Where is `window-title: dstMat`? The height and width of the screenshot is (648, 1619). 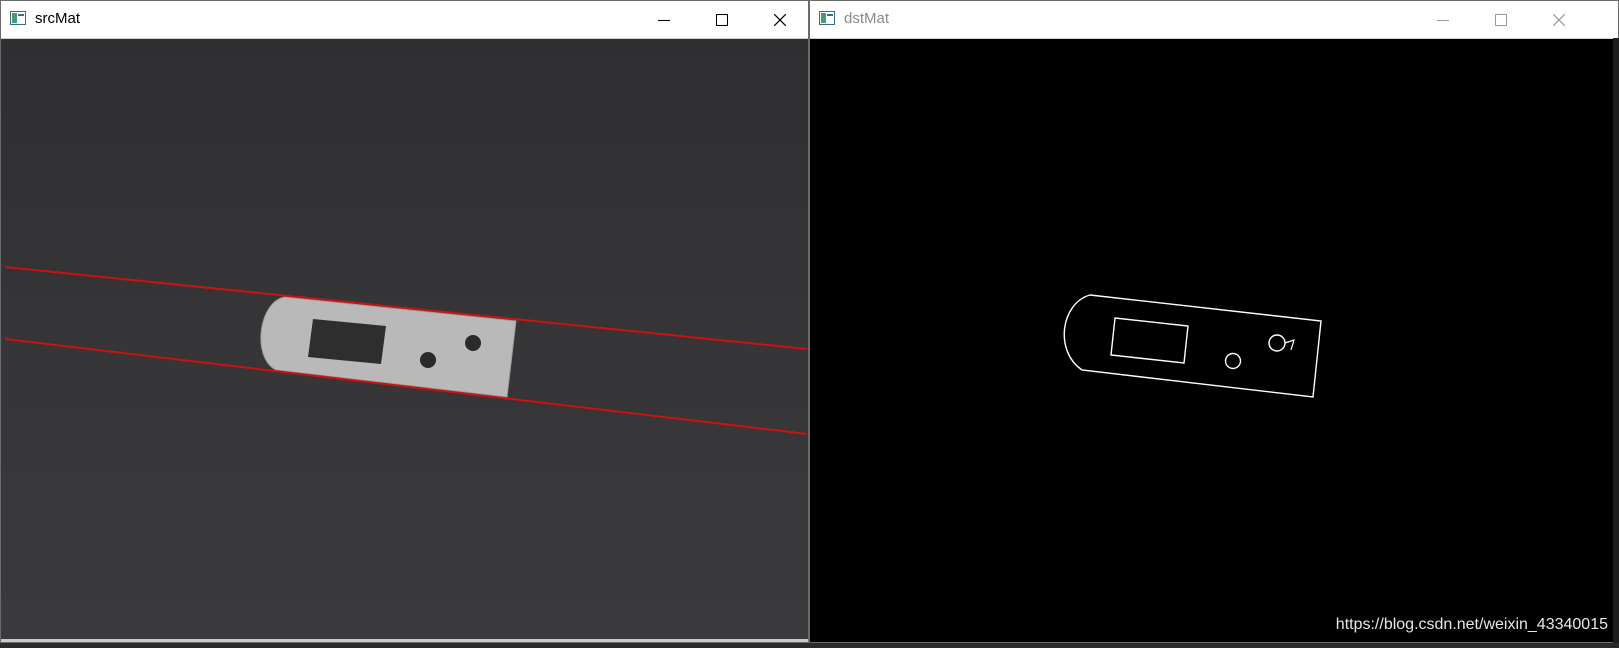 window-title: dstMat is located at coordinates (867, 18).